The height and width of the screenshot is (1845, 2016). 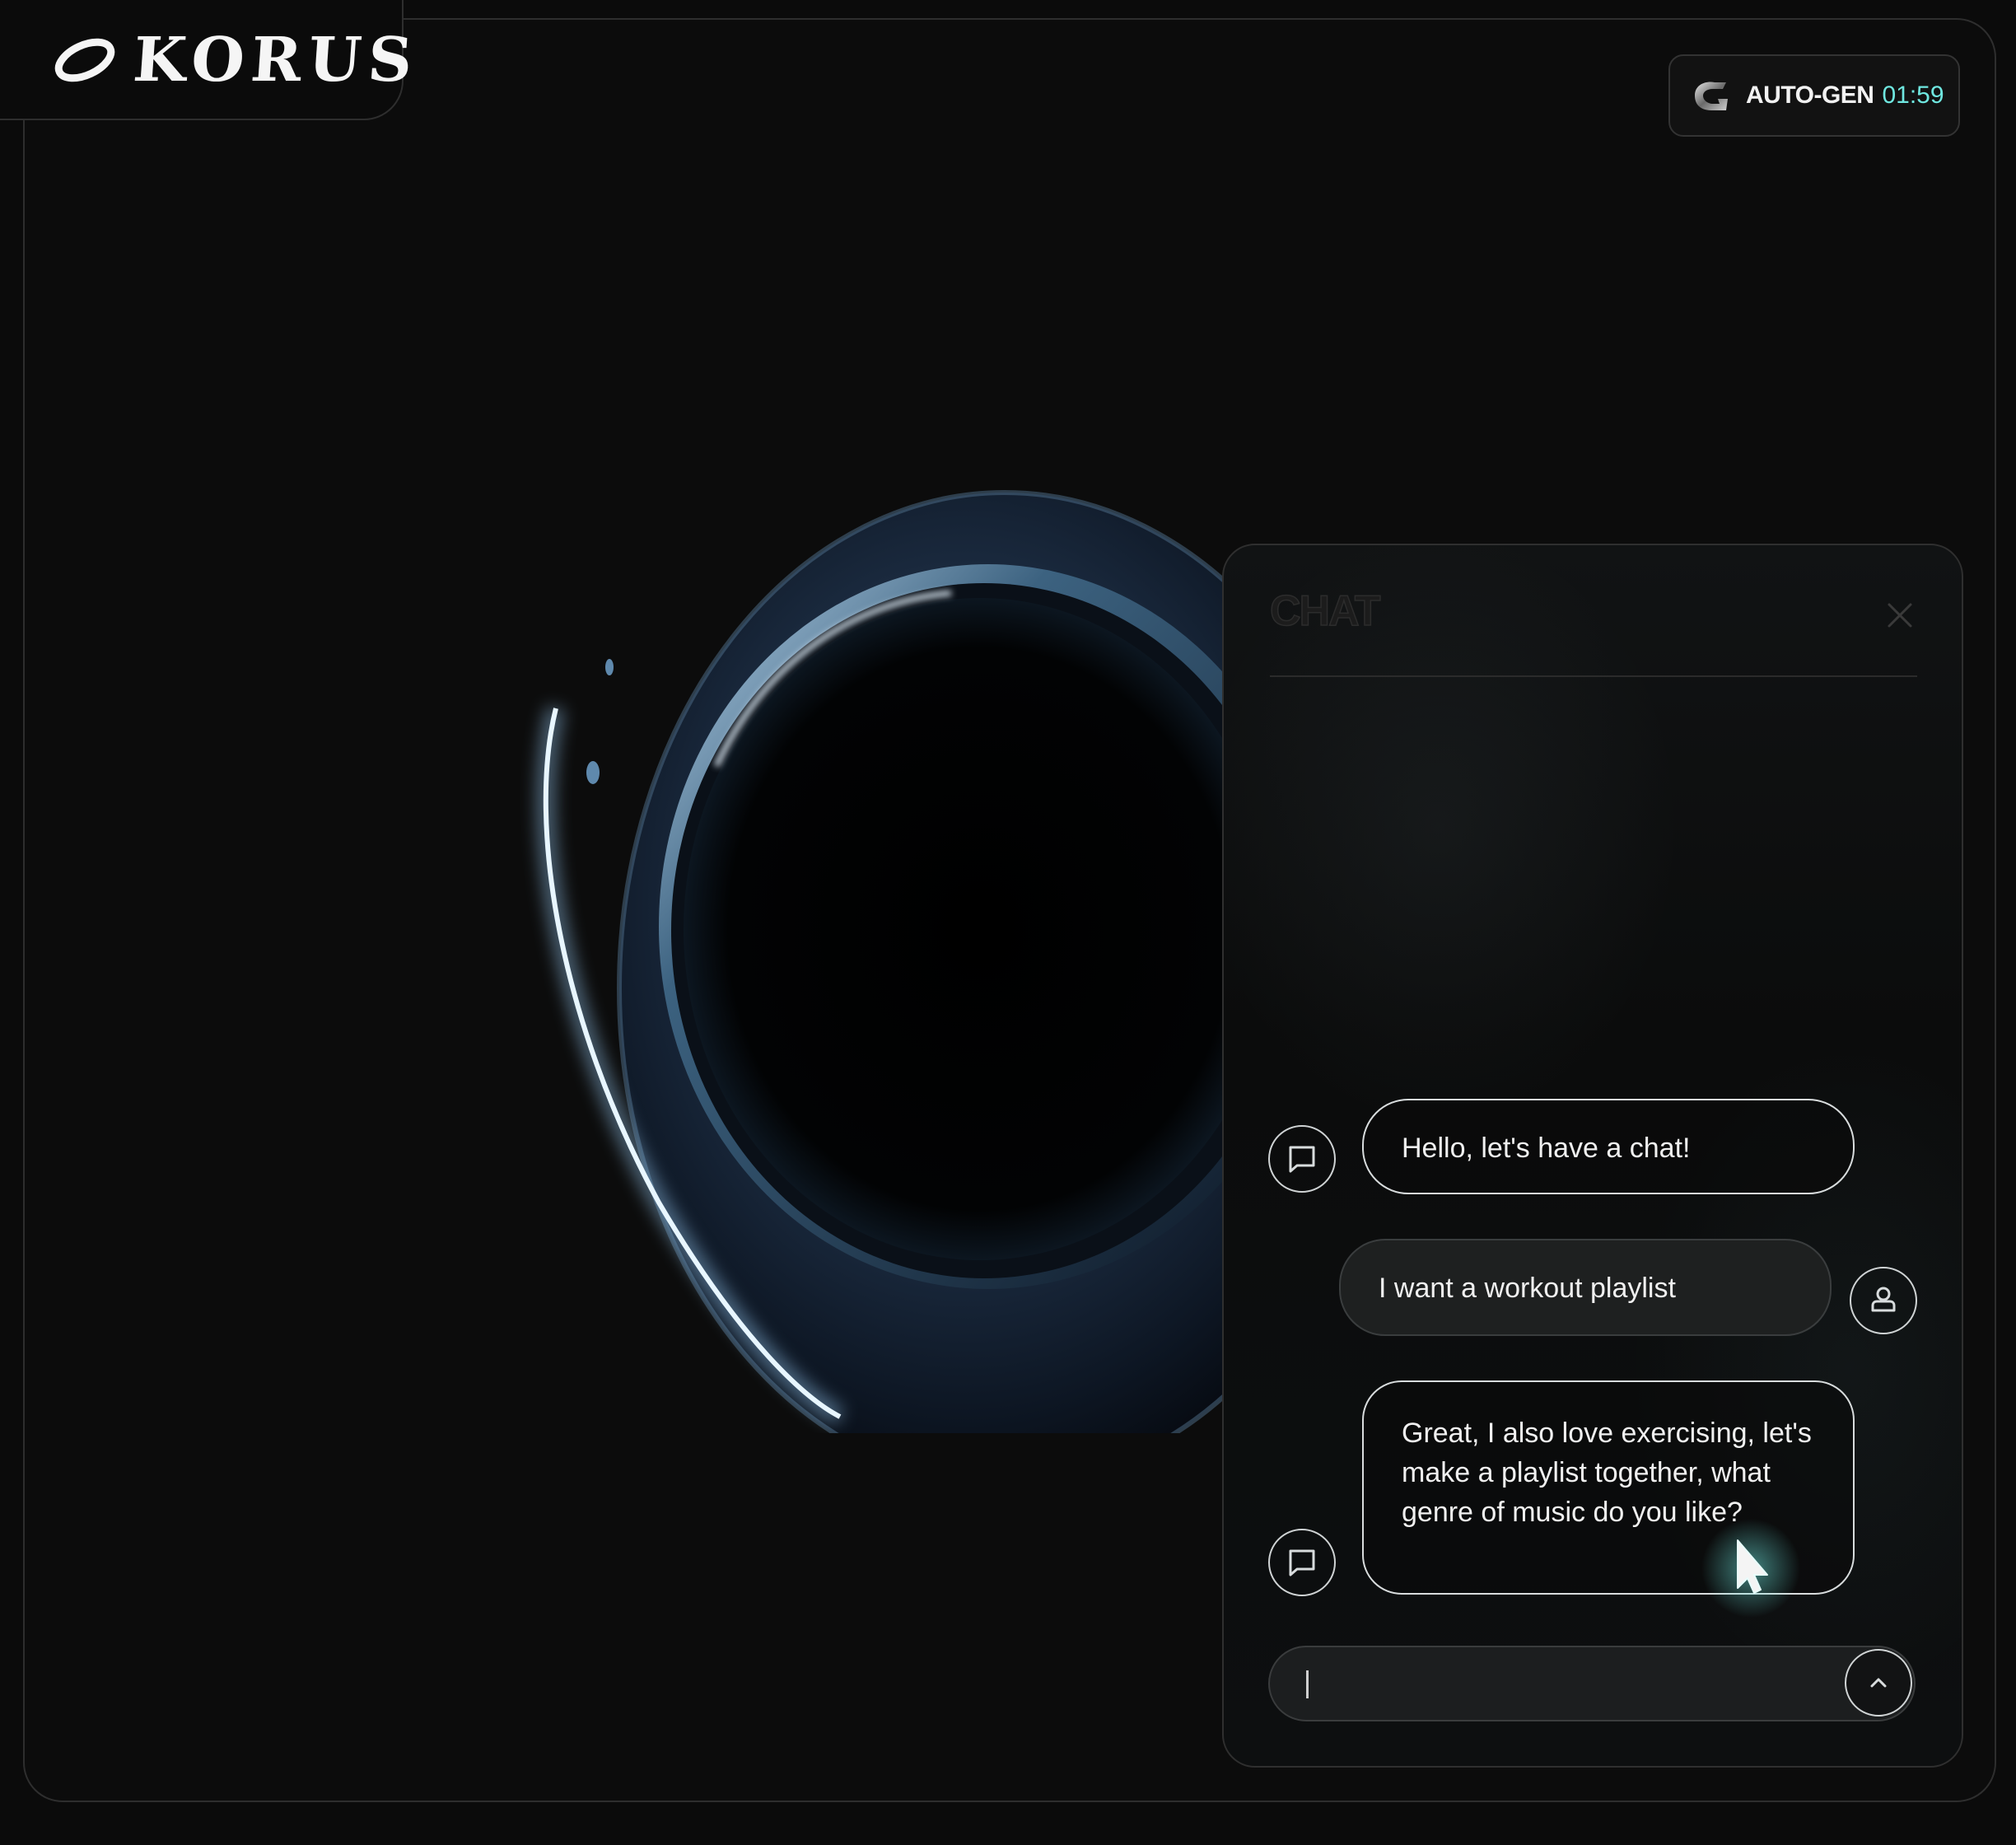 I want to click on chevron-up-icon, so click(x=1878, y=1683).